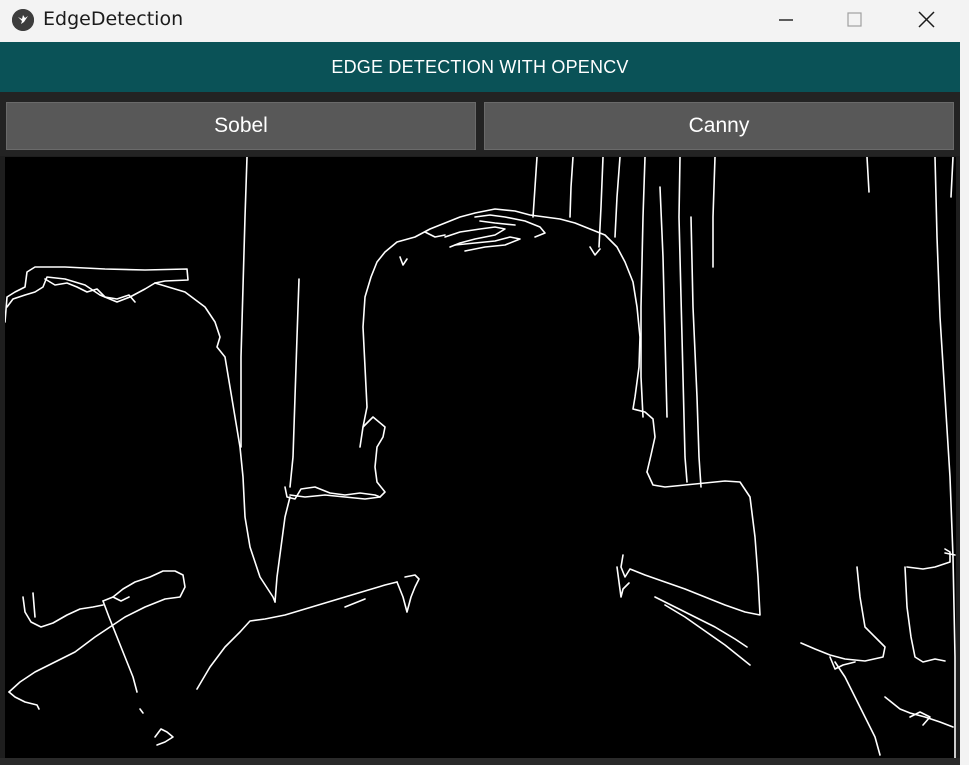 Image resolution: width=969 pixels, height=765 pixels. I want to click on window-border-right, so click(964, 403).